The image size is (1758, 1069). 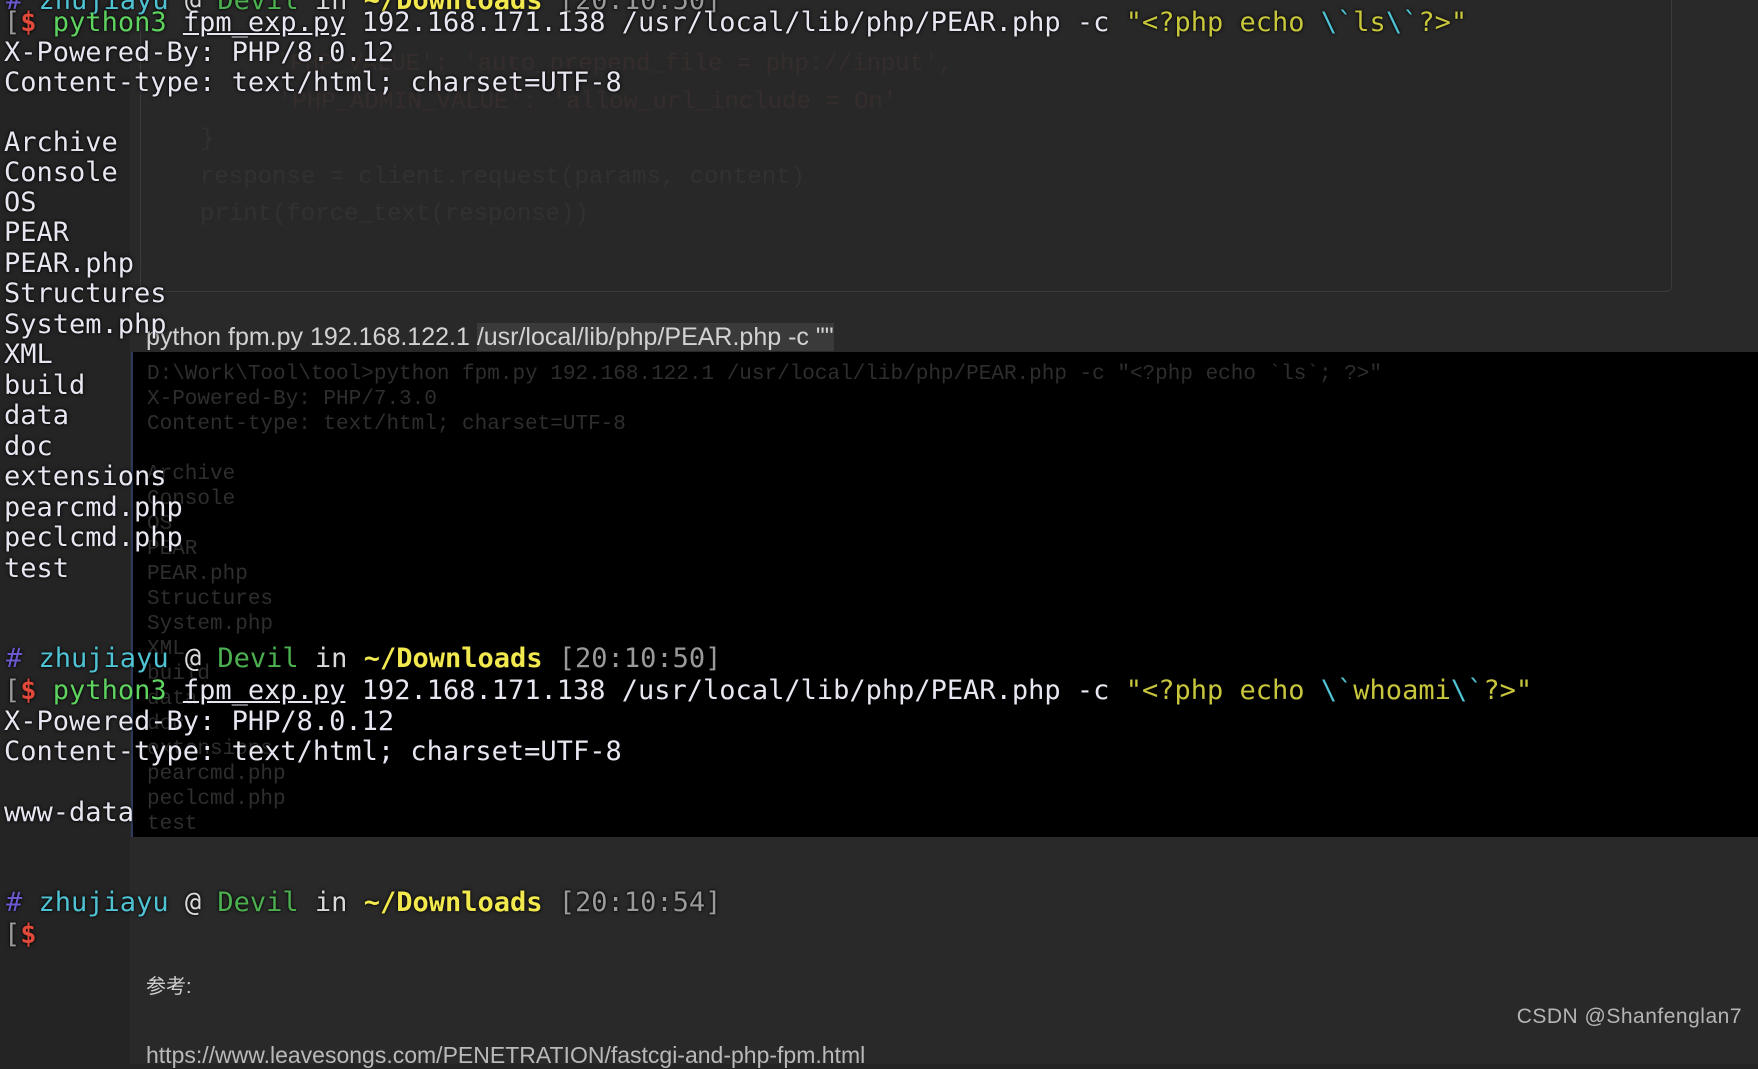 What do you see at coordinates (197, 574) in the screenshot?
I see `cmd-line: PEAR.php` at bounding box center [197, 574].